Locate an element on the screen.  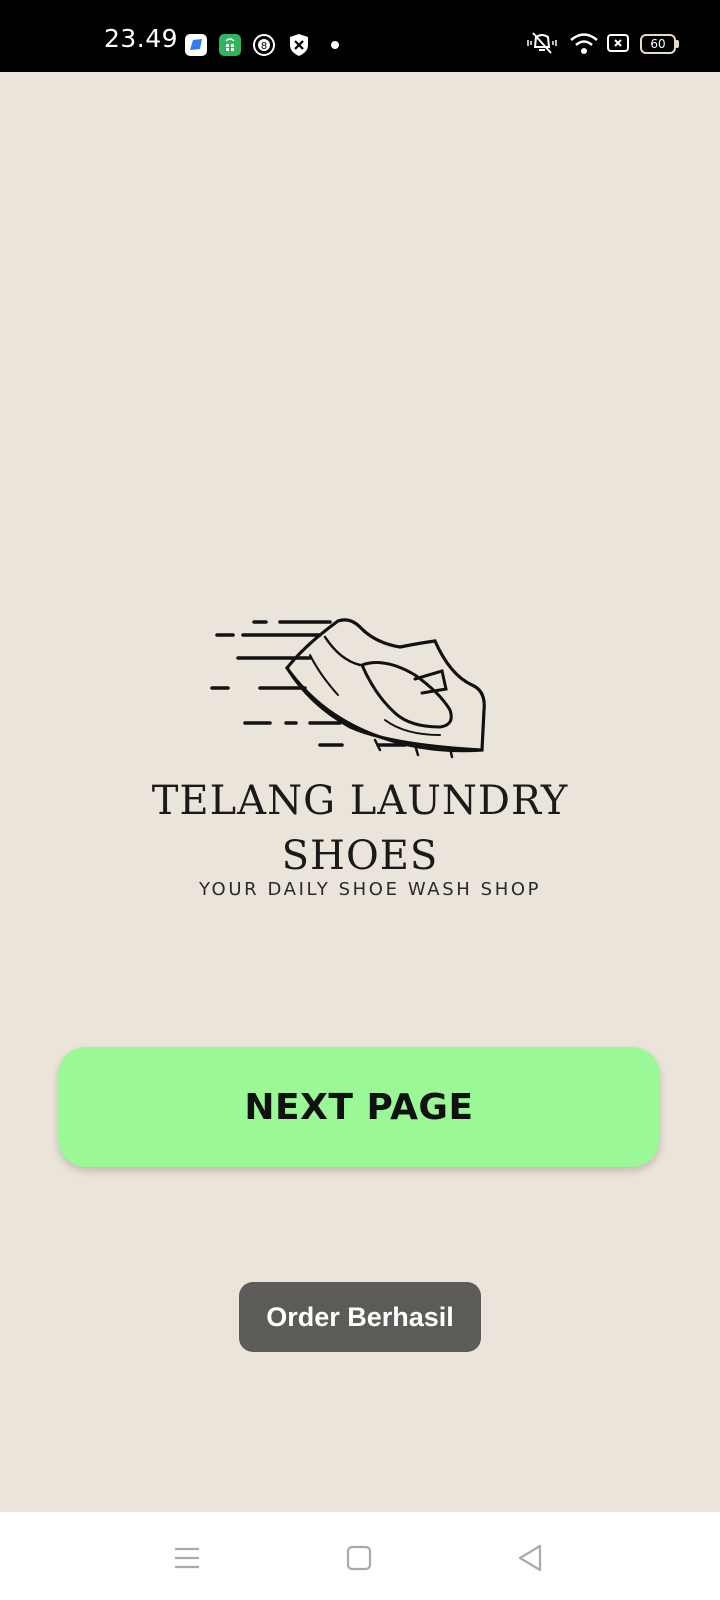
vibrate-mute-icon is located at coordinates (542, 43).